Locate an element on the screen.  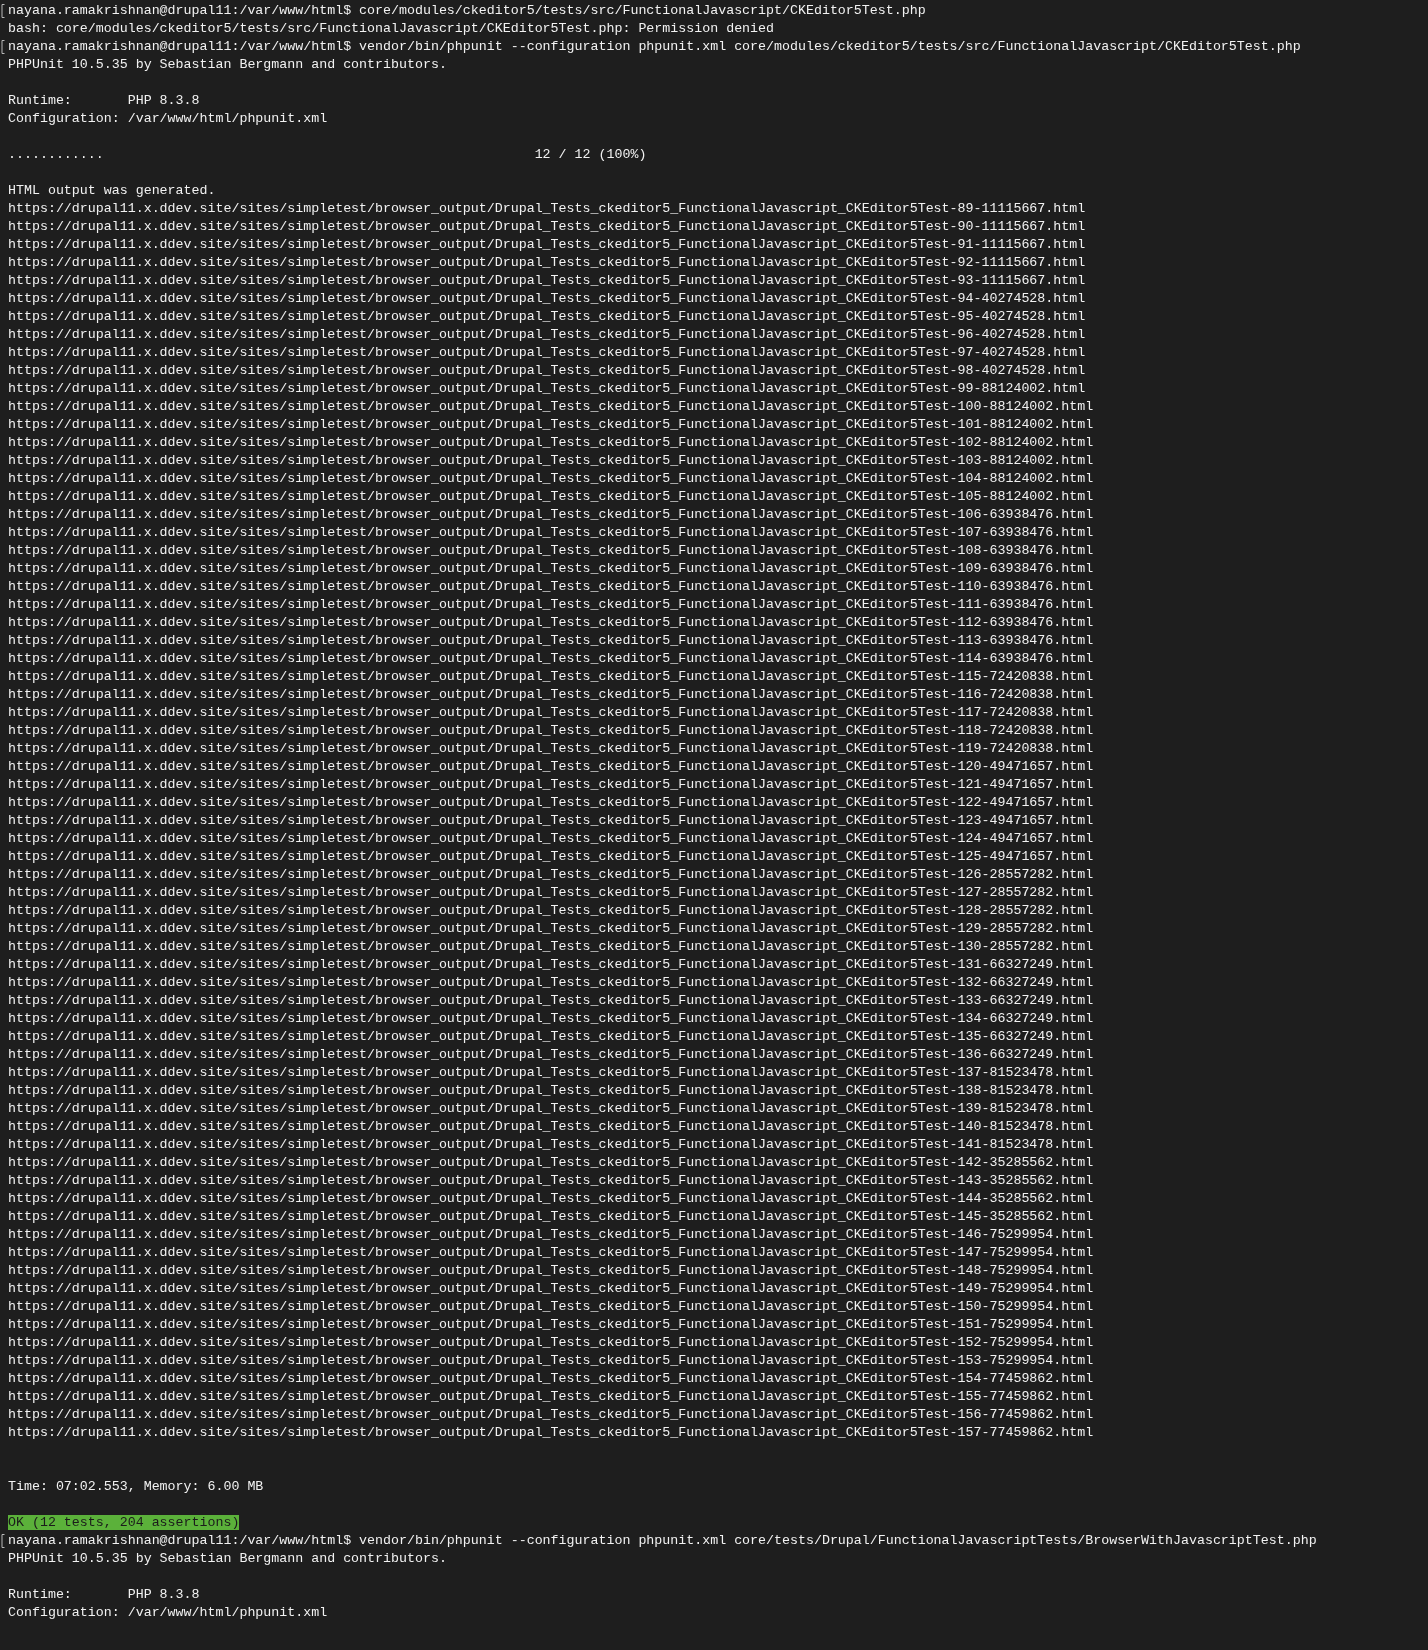
output-line: https://drupal11.x.ddev.site/sites/simpletest/browser_output/Drupal_Tests_ckeditor5_FunctionalJavascript_CKEditor5Test-138-81523478.html is located at coordinates (551, 1090).